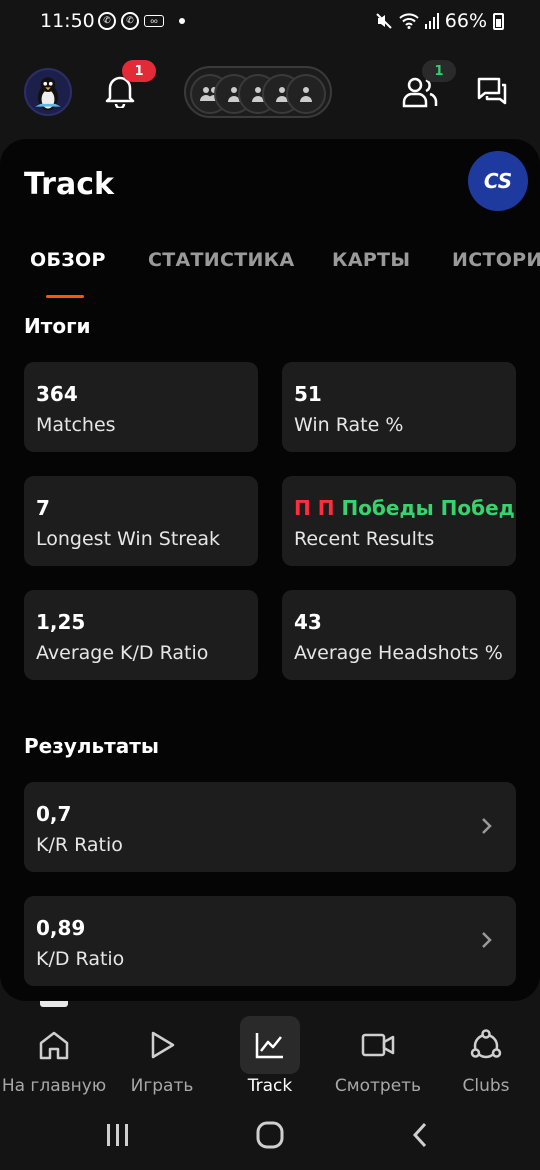 This screenshot has width=540, height=1170. I want to click on nav-clubs: Clubs, so click(486, 1056).